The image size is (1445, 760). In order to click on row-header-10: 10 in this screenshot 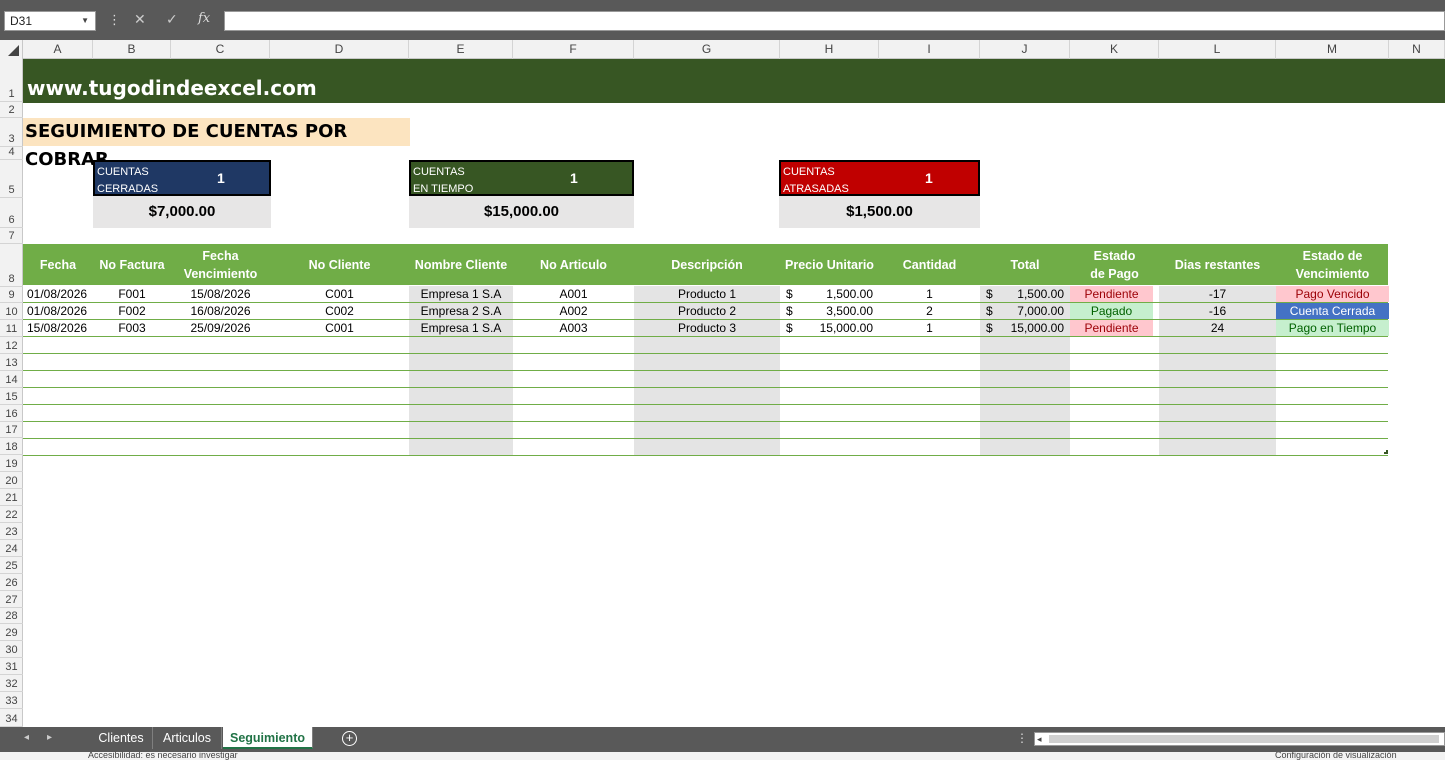, I will do `click(11, 311)`.